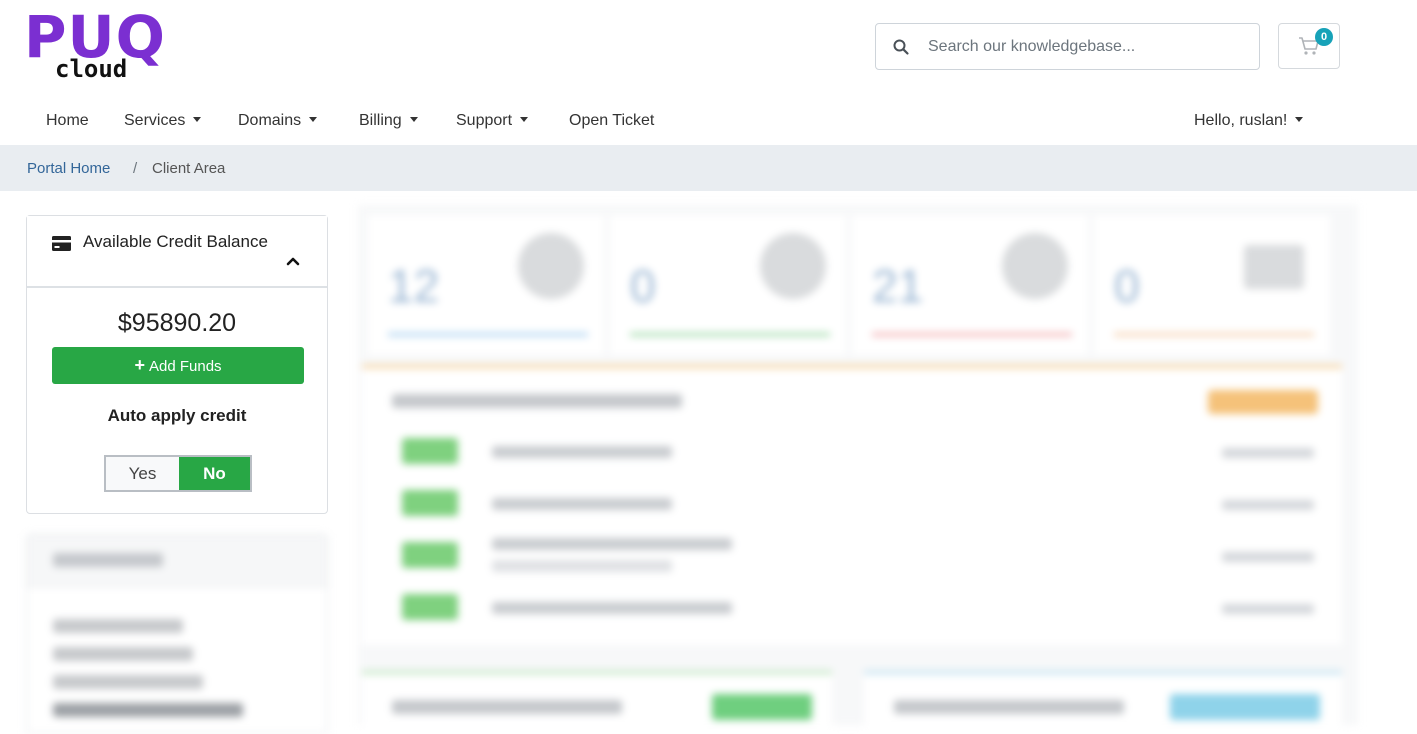 Image resolution: width=1417 pixels, height=734 pixels. I want to click on nav-services-label: Services, so click(155, 120).